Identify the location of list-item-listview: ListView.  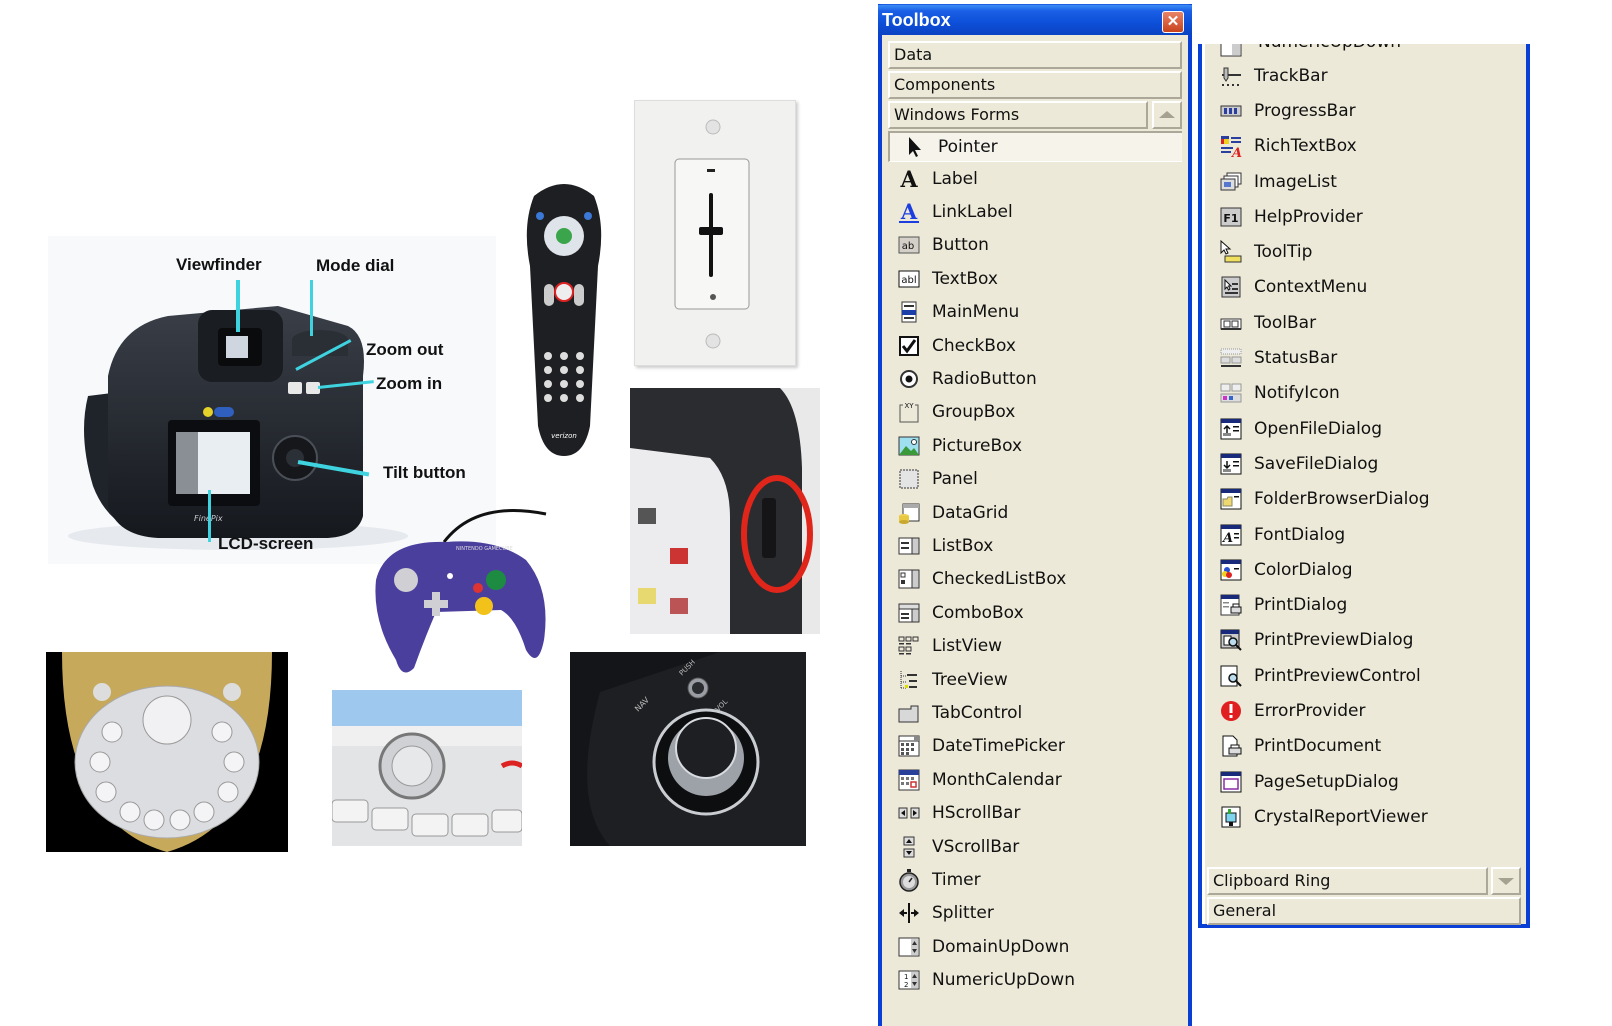
(1035, 645).